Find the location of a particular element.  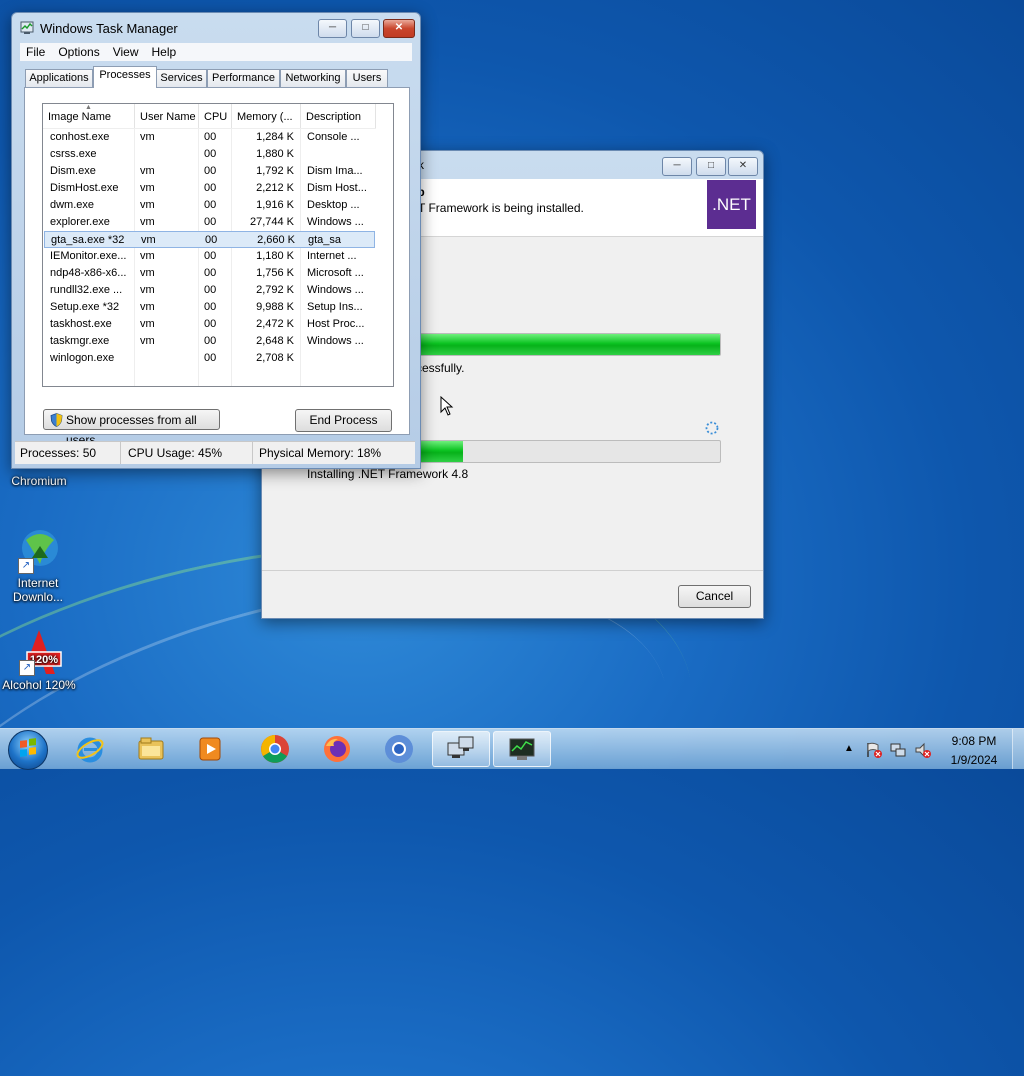

tab-performance: Performance is located at coordinates (243, 78).